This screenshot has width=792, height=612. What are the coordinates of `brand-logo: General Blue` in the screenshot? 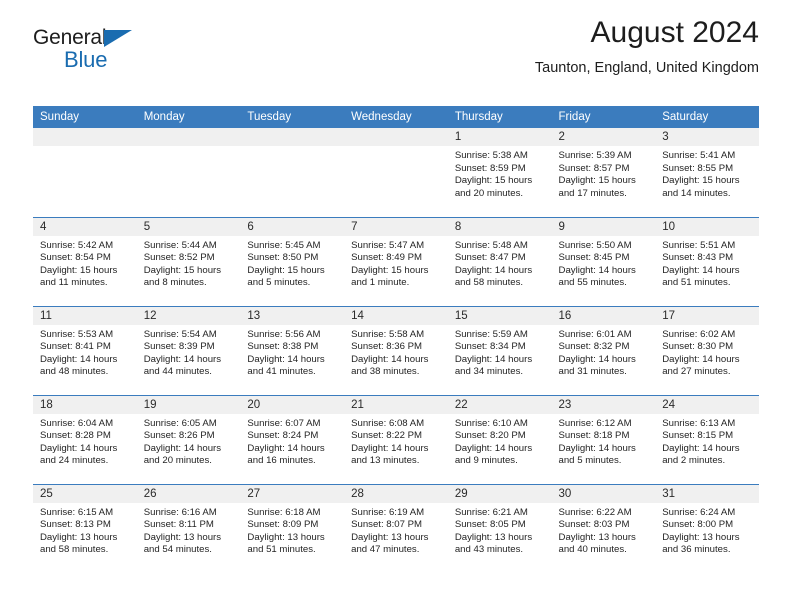 It's located at (88, 49).